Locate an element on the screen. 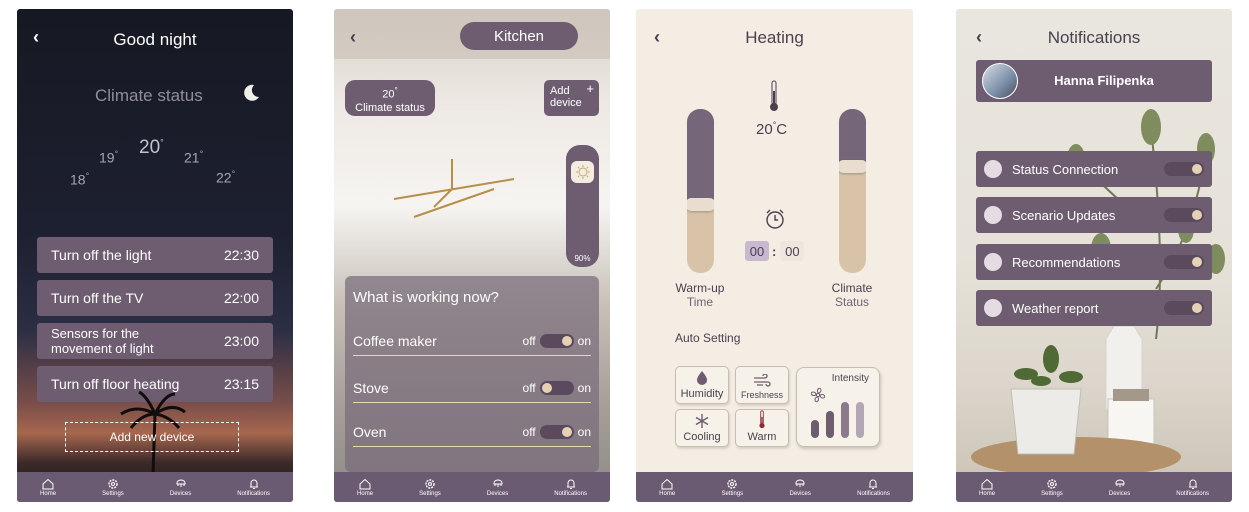  climate-status-button: 20° Climate status is located at coordinates (390, 98).